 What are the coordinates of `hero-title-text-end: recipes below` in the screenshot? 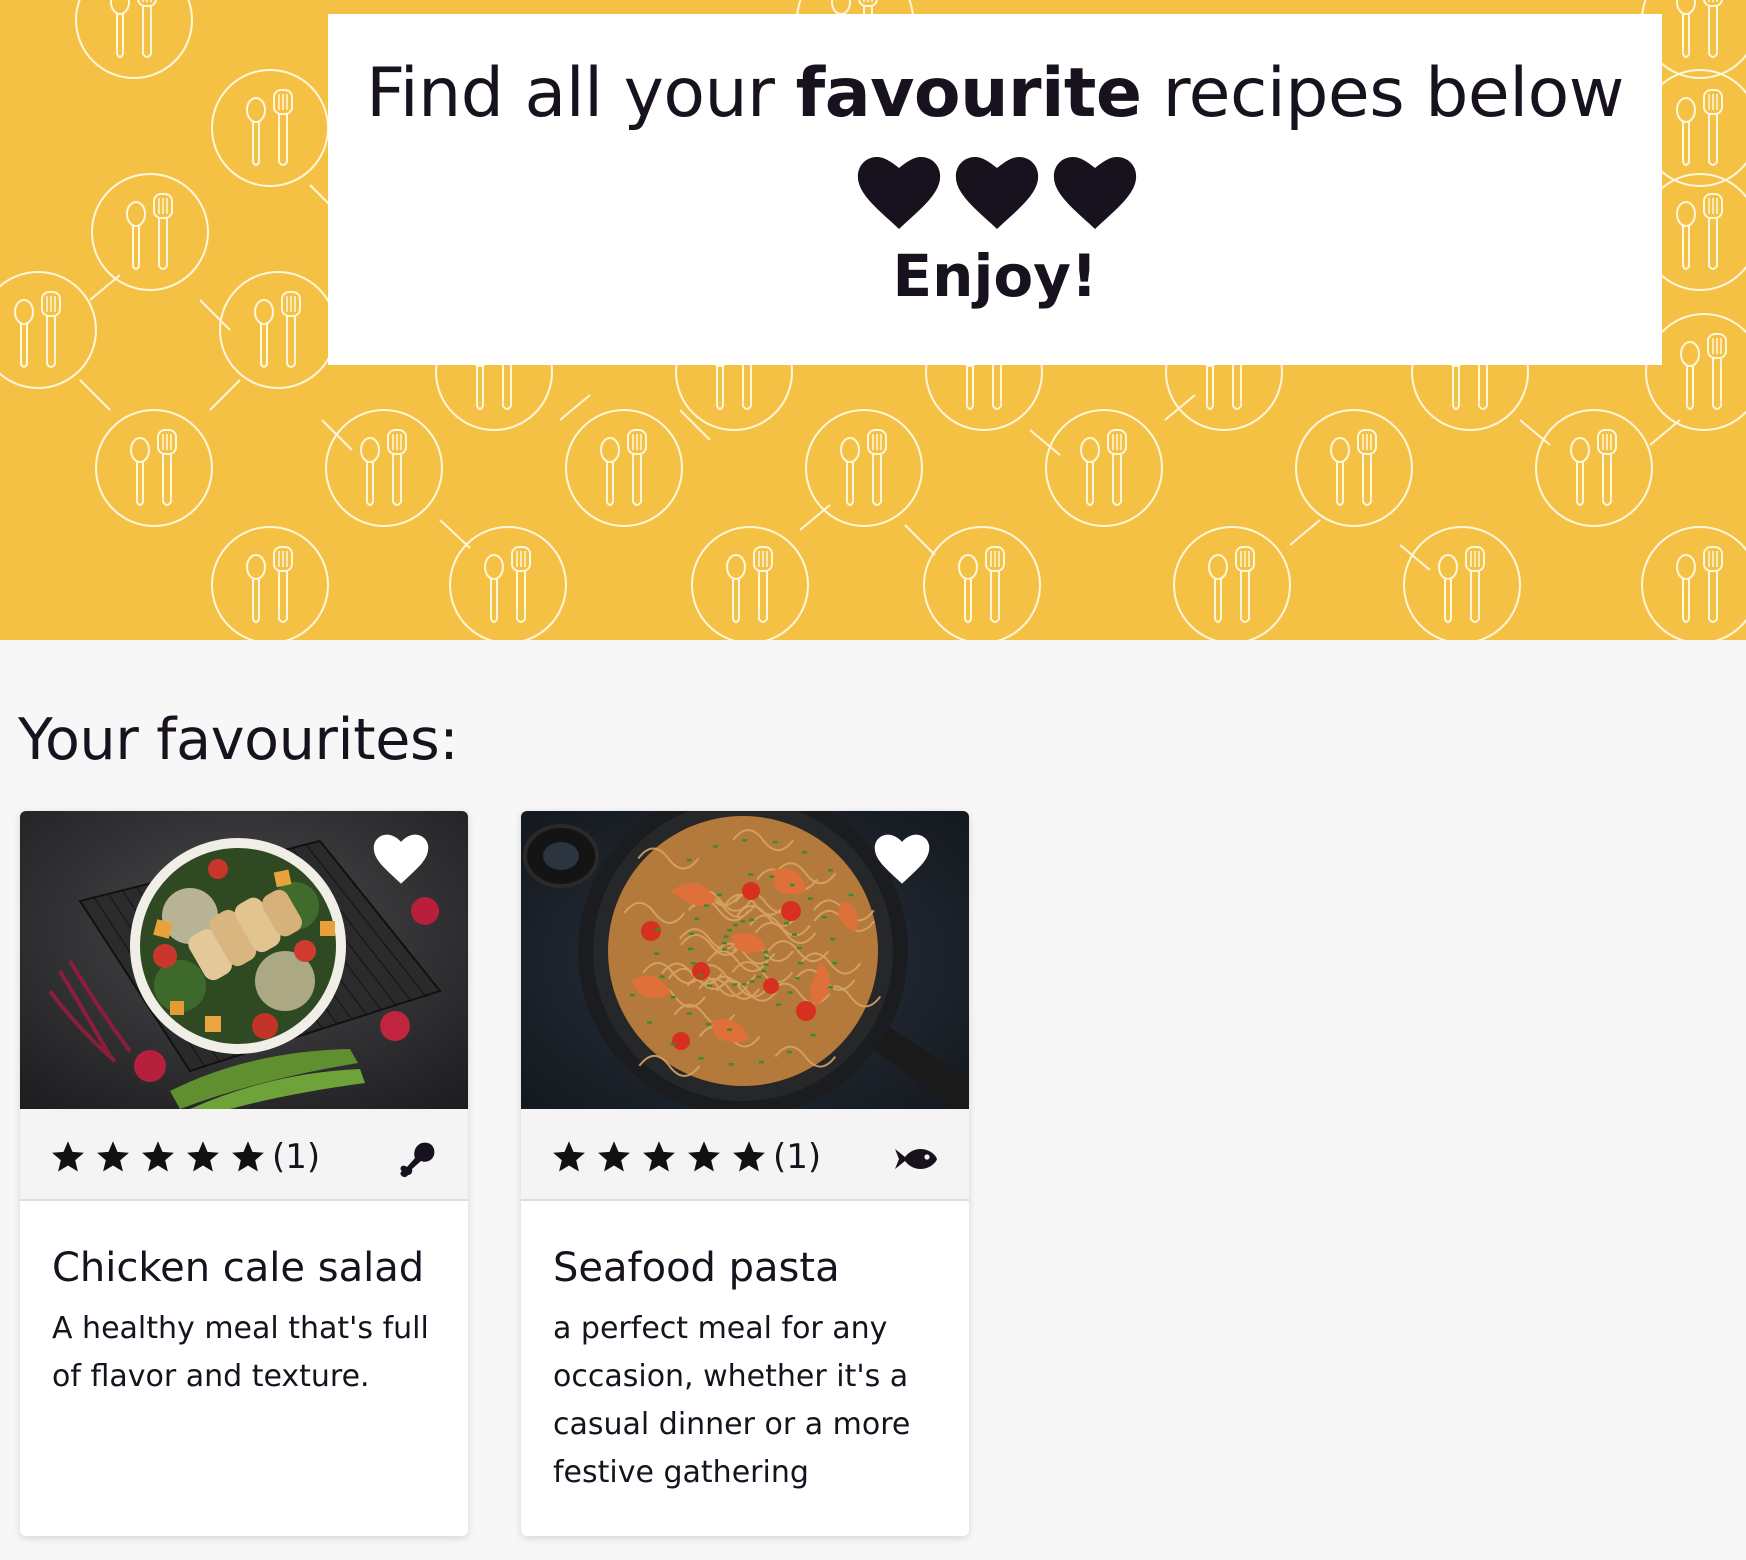 It's located at (1383, 93).